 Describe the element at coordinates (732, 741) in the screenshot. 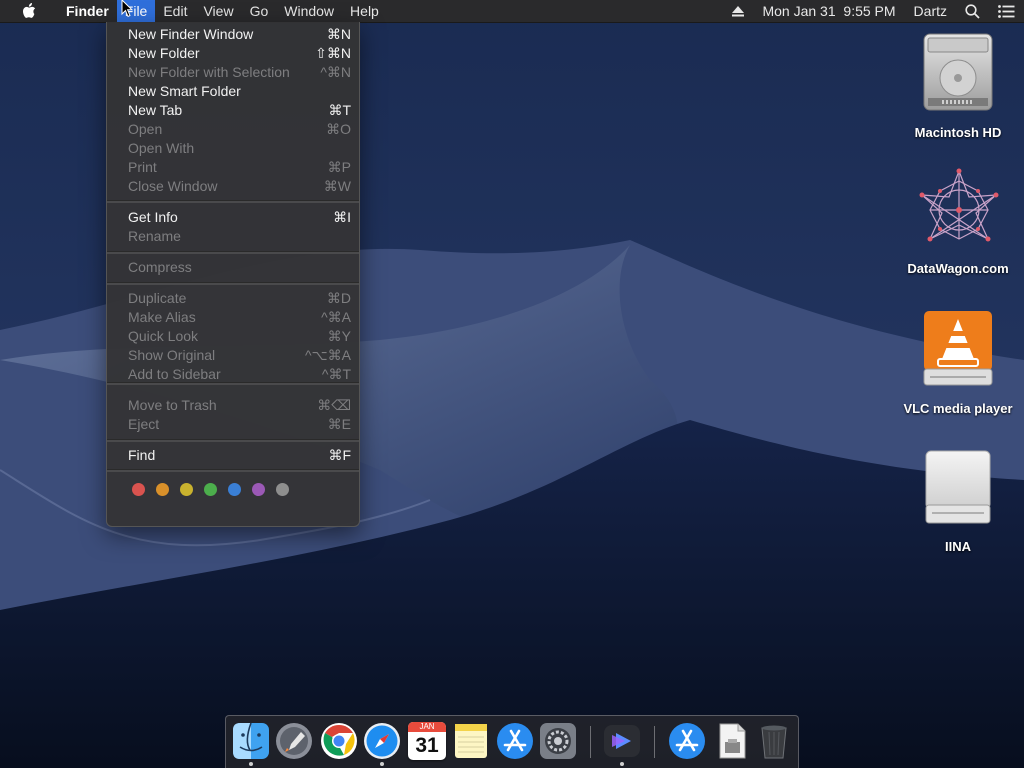

I see `document-stack-icon` at that location.